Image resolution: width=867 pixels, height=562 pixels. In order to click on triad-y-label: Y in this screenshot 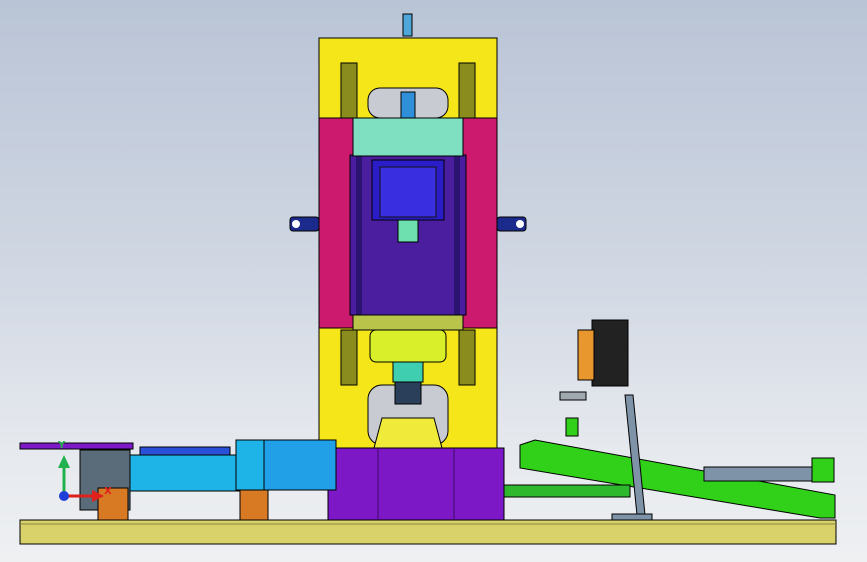, I will do `click(62, 445)`.